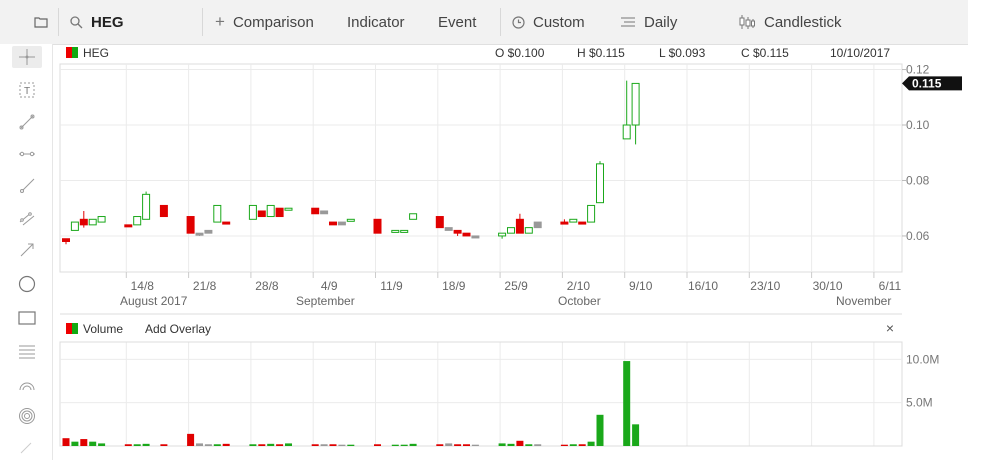 The image size is (990, 460). Describe the element at coordinates (178, 329) in the screenshot. I see `add-overlay-button: Add Overlay` at that location.